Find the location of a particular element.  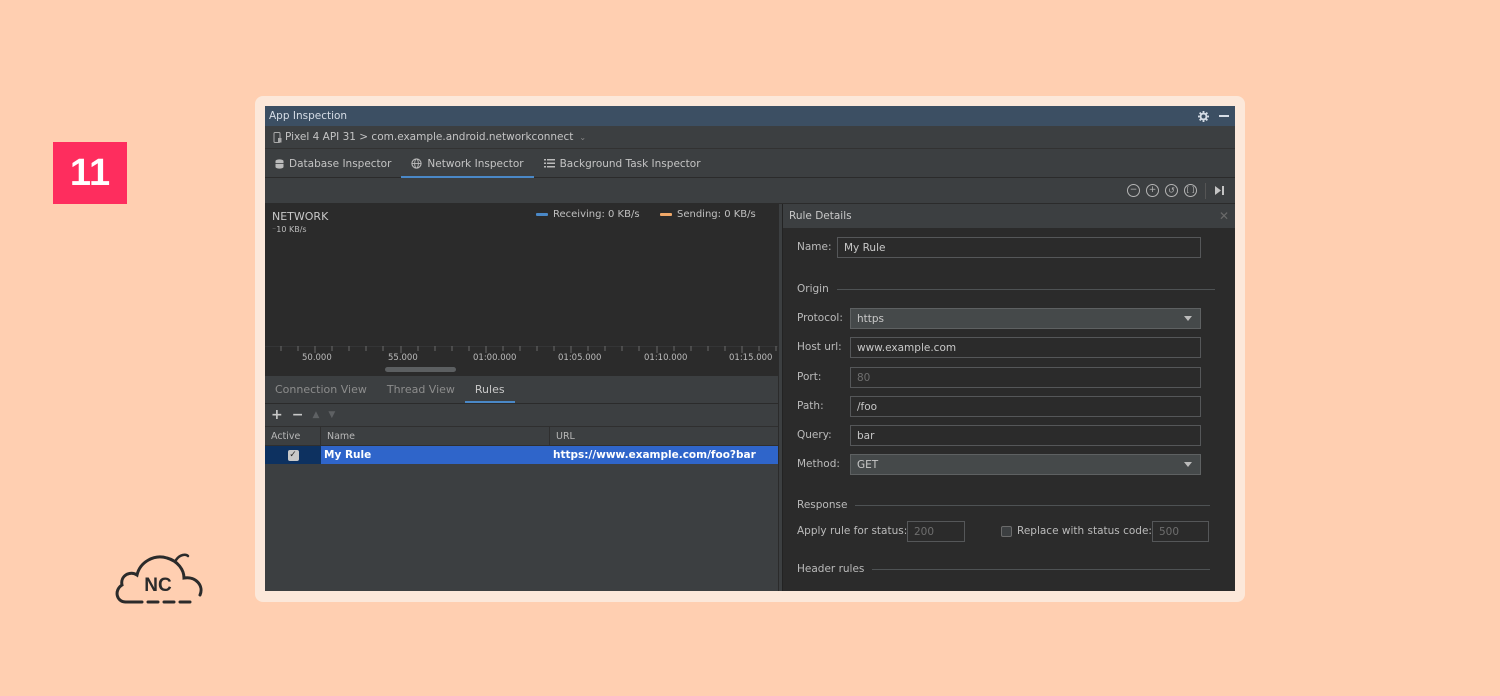

move-down-icon: ▼ is located at coordinates (331, 415).